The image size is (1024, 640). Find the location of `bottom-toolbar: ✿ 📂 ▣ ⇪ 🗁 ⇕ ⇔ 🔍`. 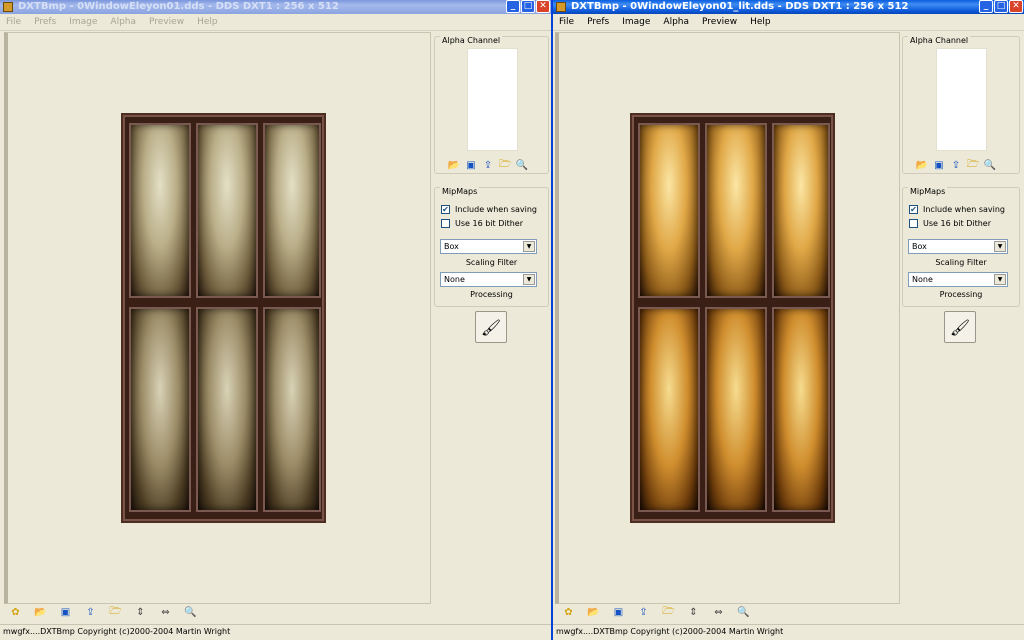

bottom-toolbar: ✿ 📂 ▣ ⇪ 🗁 ⇕ ⇔ 🔍 is located at coordinates (100, 612).